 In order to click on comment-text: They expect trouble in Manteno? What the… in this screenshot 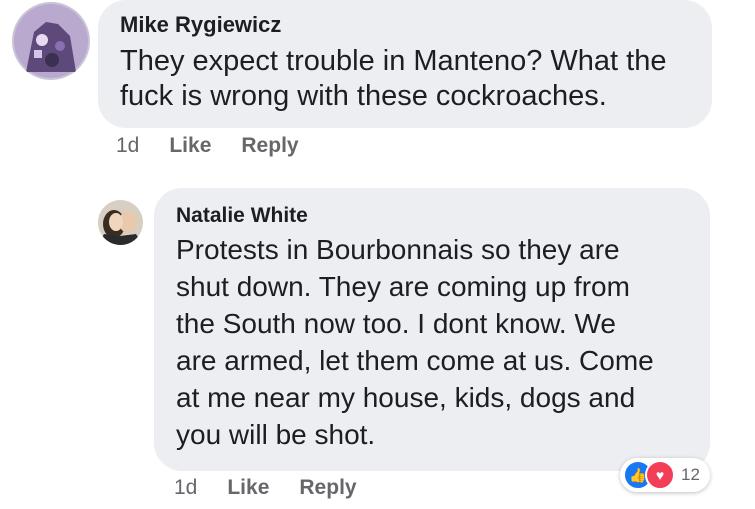, I will do `click(393, 78)`.